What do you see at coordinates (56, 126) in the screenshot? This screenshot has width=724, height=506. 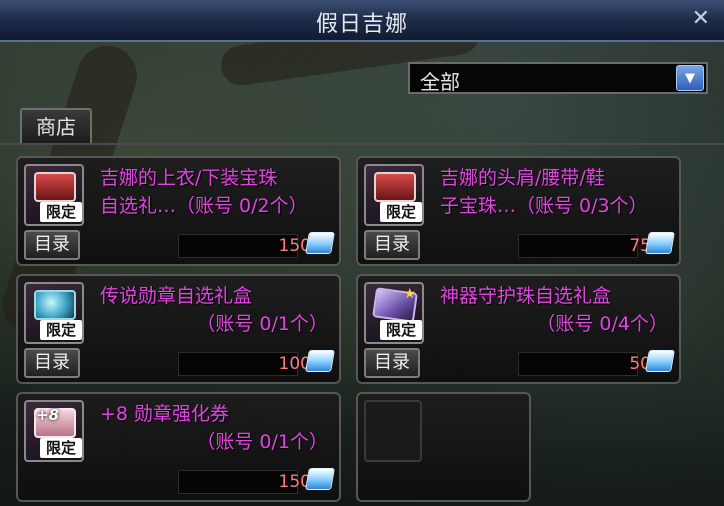 I see `tab-shop: 商店` at bounding box center [56, 126].